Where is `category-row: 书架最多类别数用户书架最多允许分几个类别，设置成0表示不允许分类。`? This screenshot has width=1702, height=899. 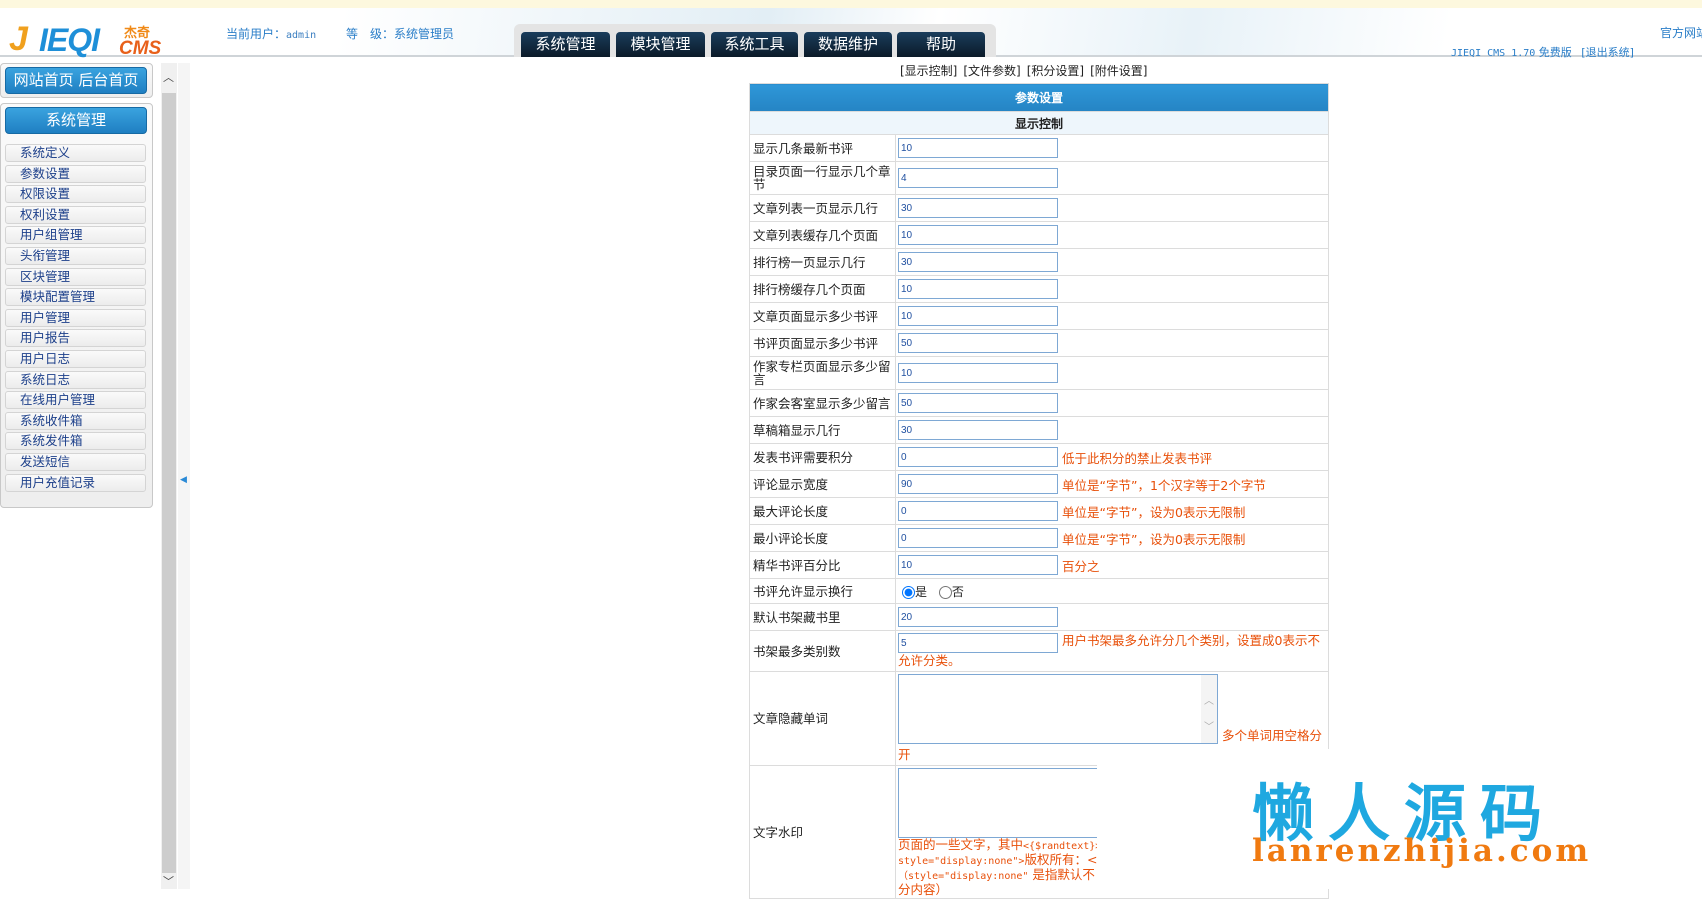
category-row: 书架最多类别数用户书架最多允许分几个类别，设置成0表示不允许分类。 is located at coordinates (1039, 651).